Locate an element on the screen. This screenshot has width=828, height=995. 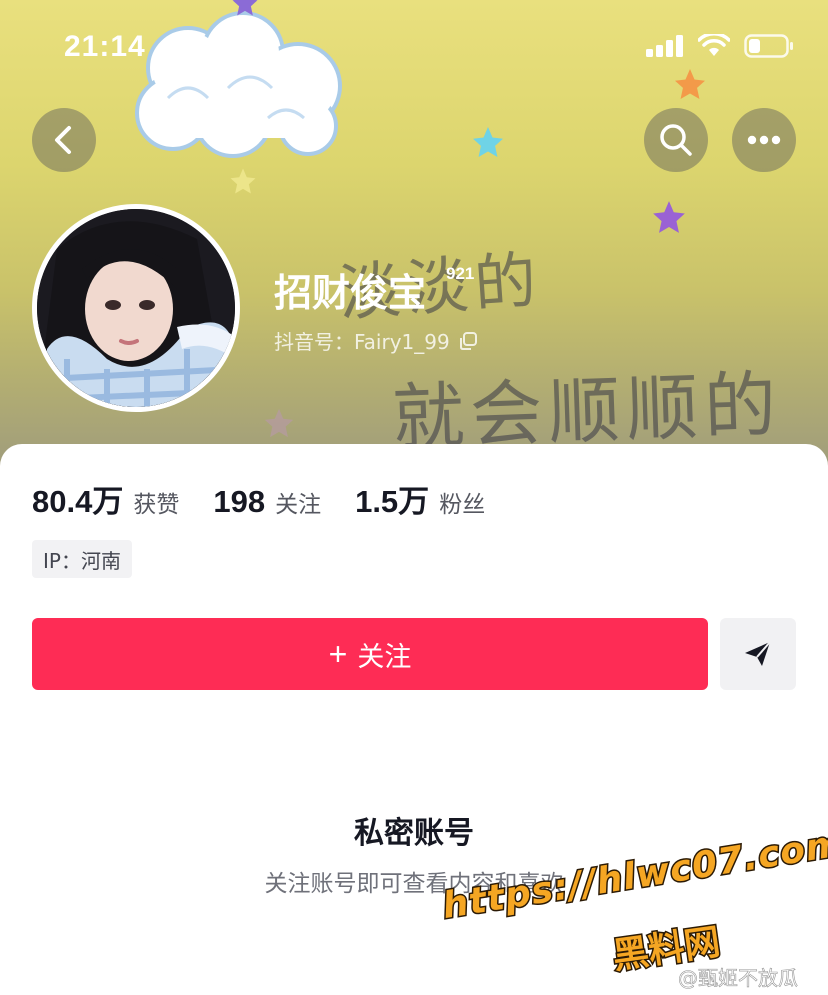
stat-followers: 1.5万 粉丝 is located at coordinates (420, 498).